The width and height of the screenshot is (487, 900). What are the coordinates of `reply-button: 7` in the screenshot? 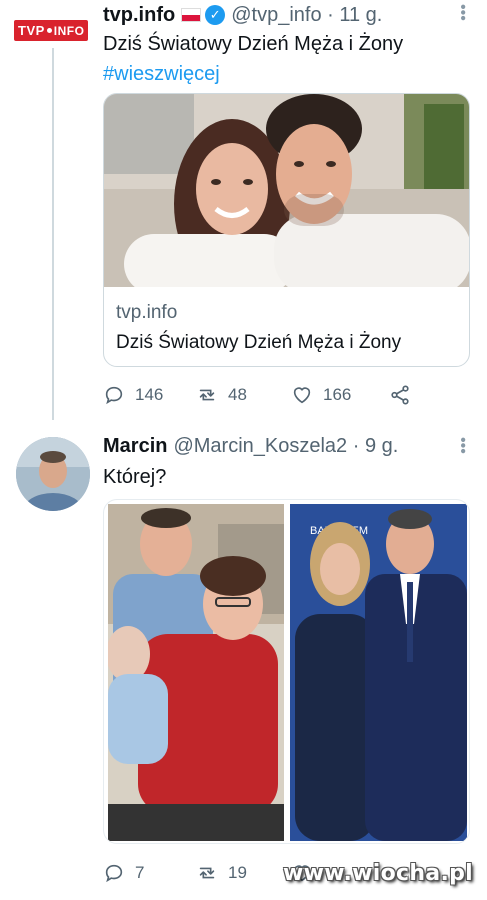 It's located at (149, 873).